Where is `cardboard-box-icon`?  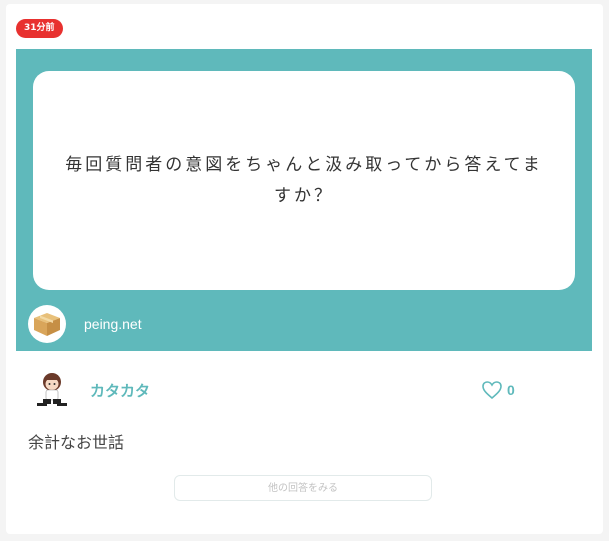 cardboard-box-icon is located at coordinates (47, 324).